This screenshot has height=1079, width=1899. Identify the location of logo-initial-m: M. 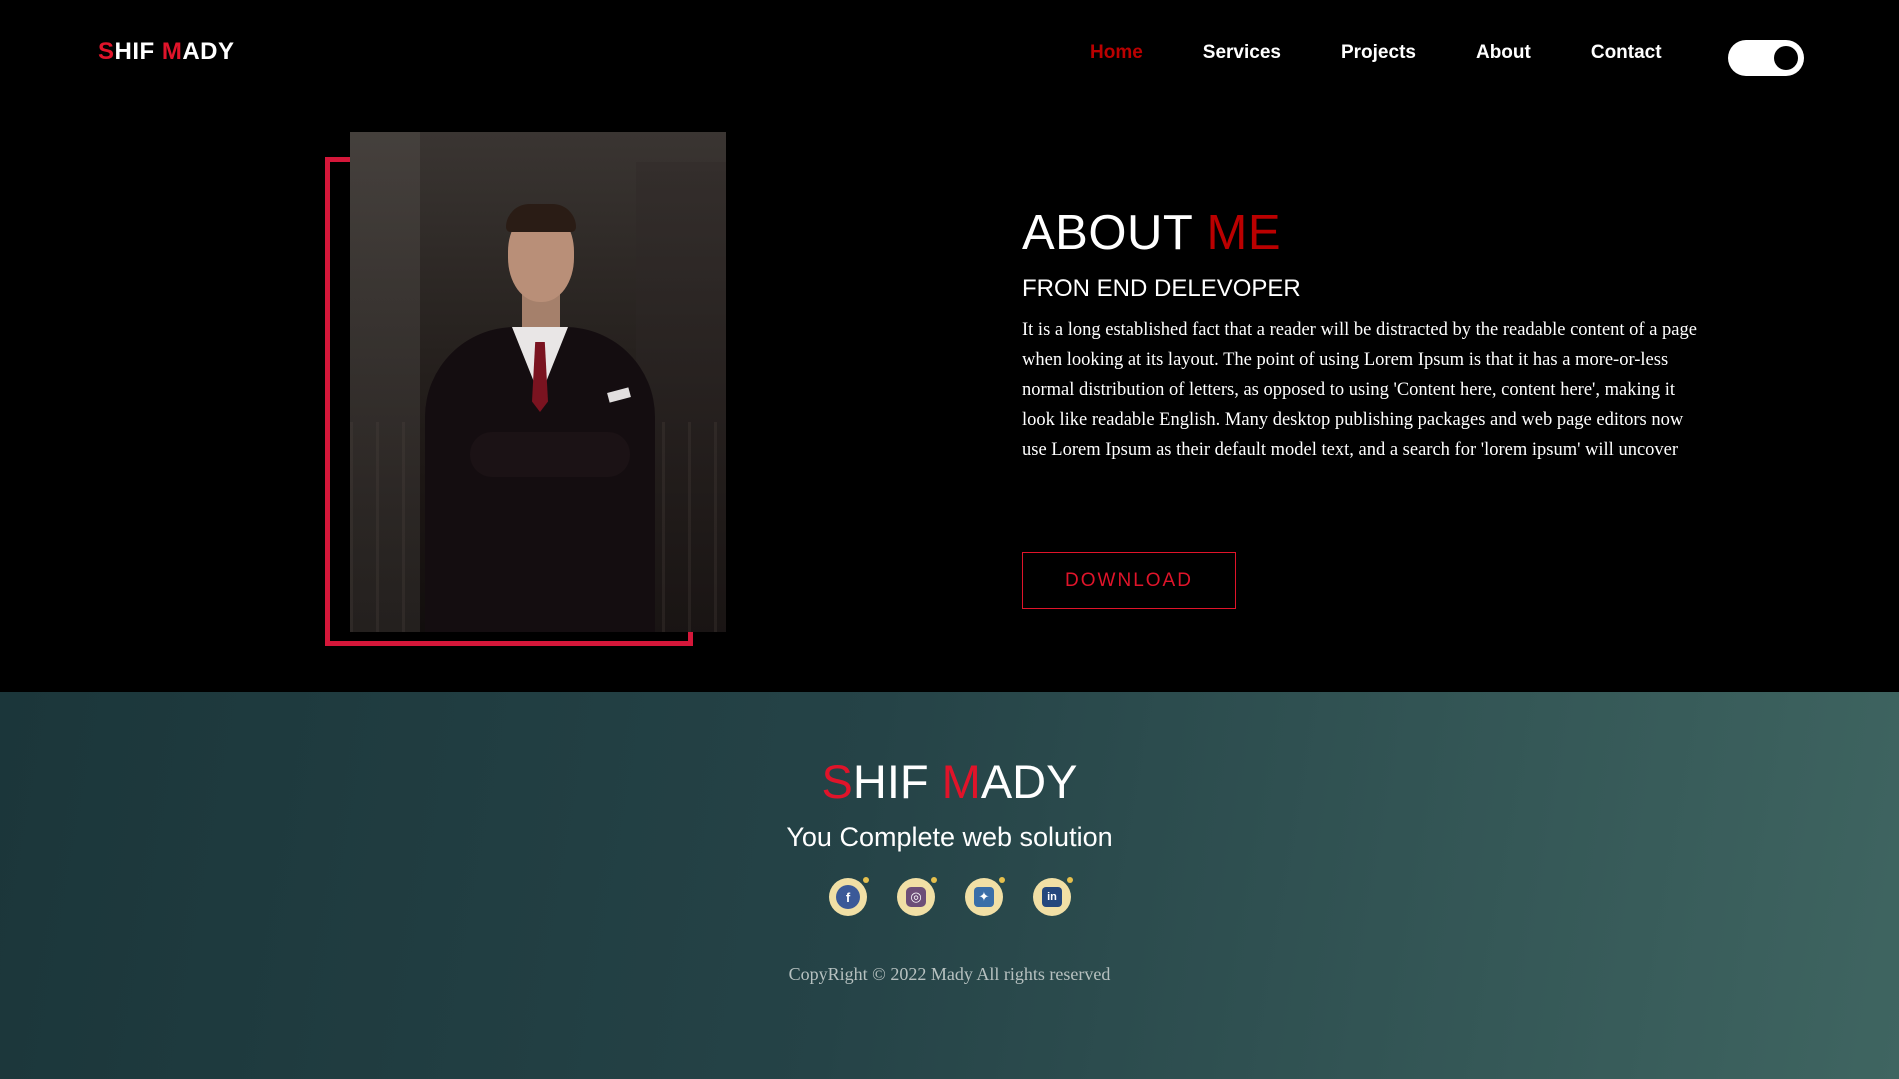
(172, 51).